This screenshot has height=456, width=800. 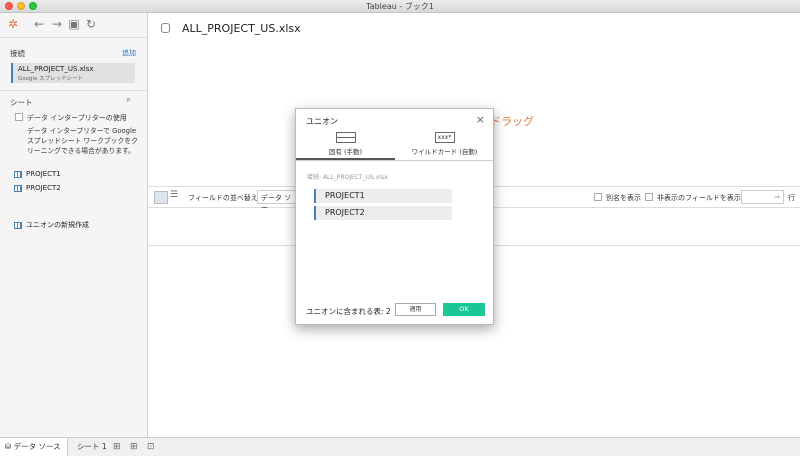 I want to click on interpreter-label: データ インタープリターの使用, so click(x=77, y=118).